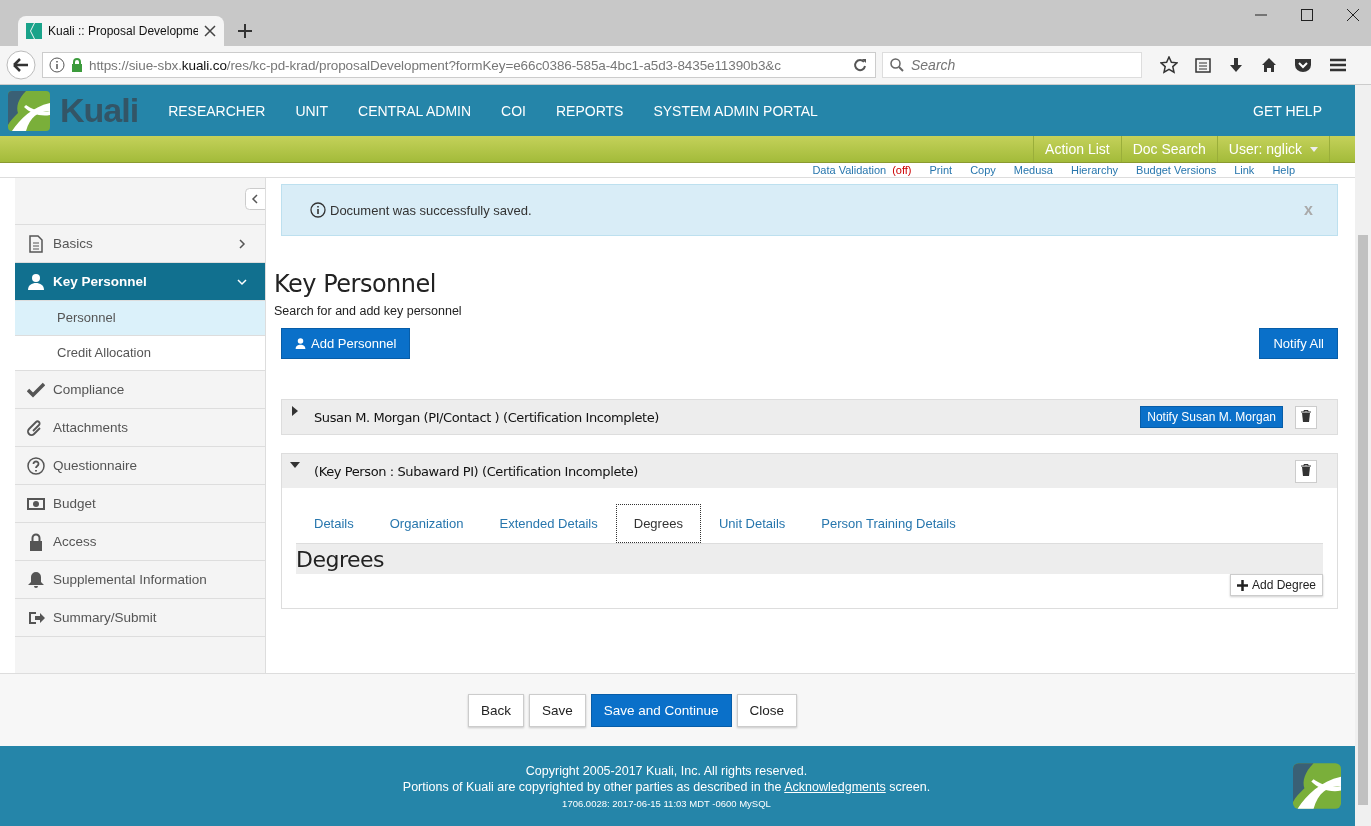 The image size is (1371, 826). Describe the element at coordinates (666, 803) in the screenshot. I see `version-text: 1706.0028: 2017-06-15 11:03 MDT -0600 MySQL` at that location.